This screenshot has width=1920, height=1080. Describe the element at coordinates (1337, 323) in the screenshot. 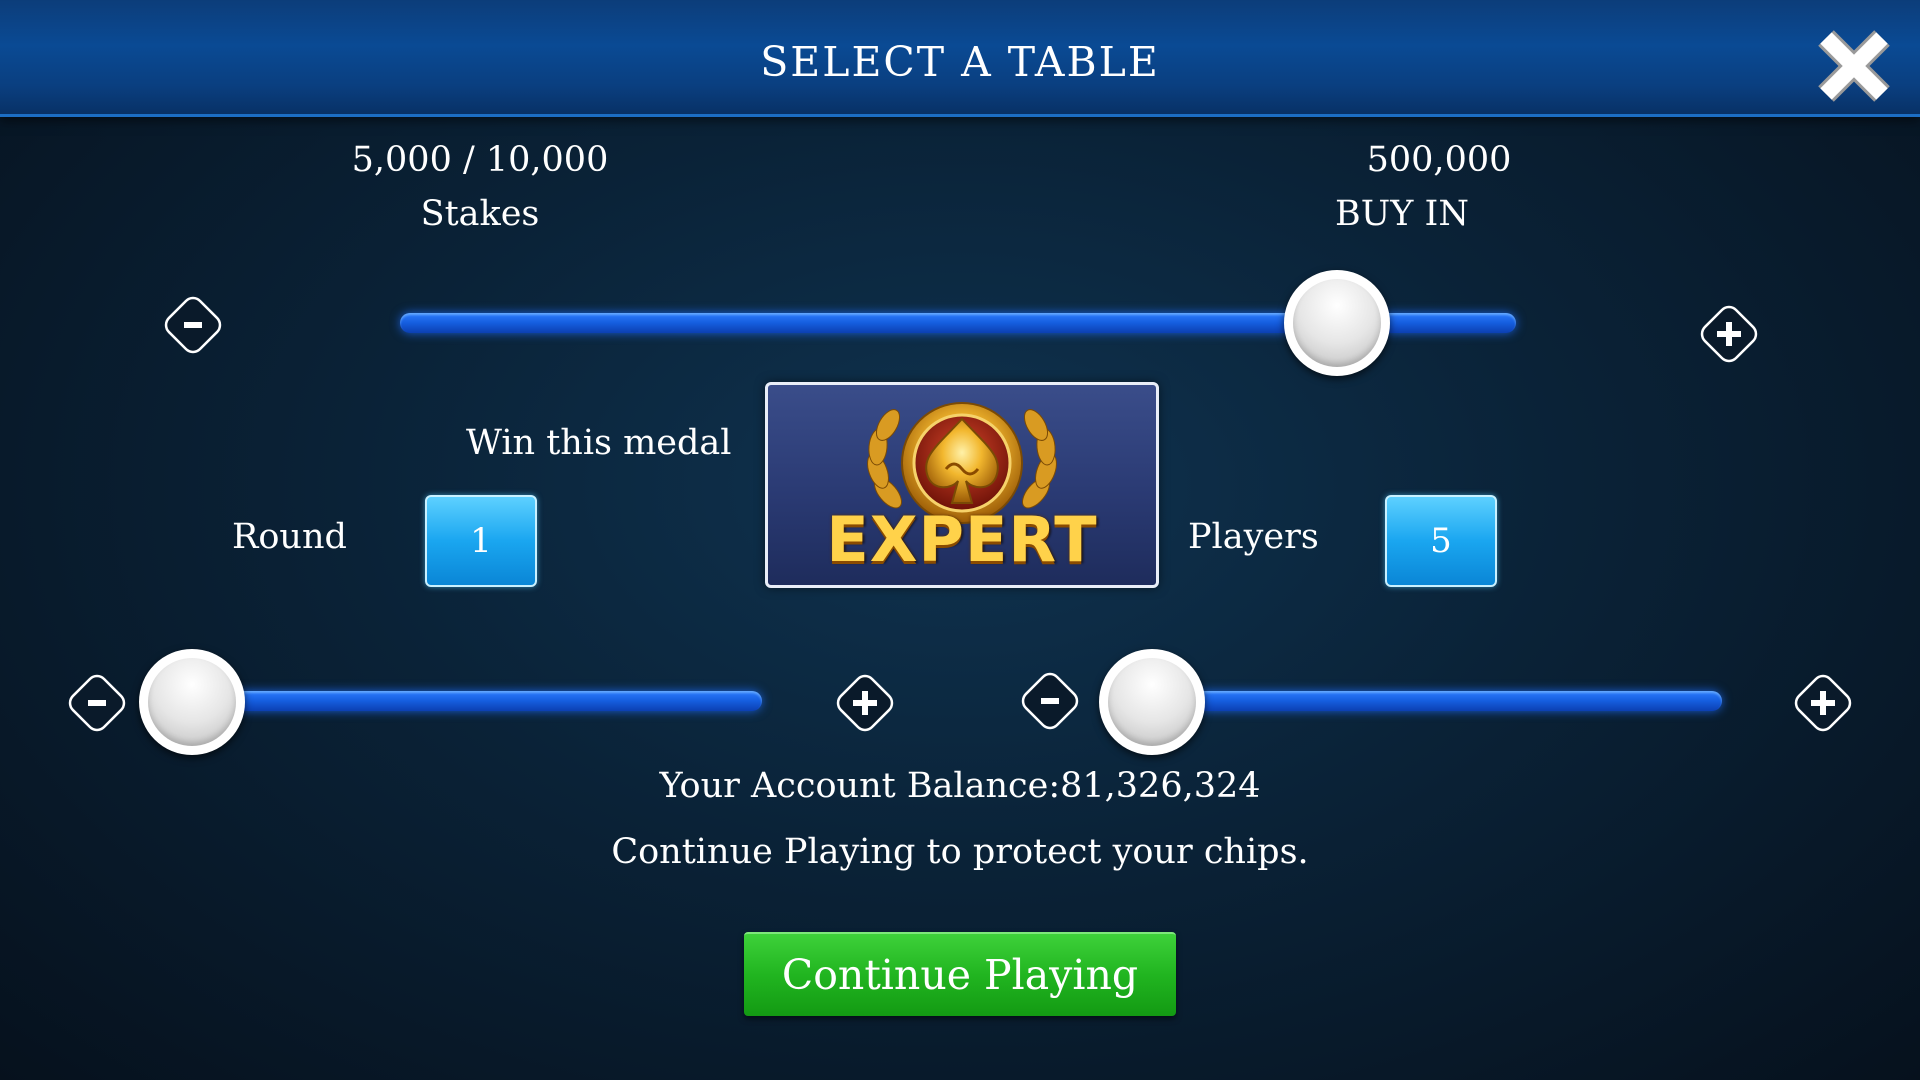

I see `stakes-slider-knob` at that location.